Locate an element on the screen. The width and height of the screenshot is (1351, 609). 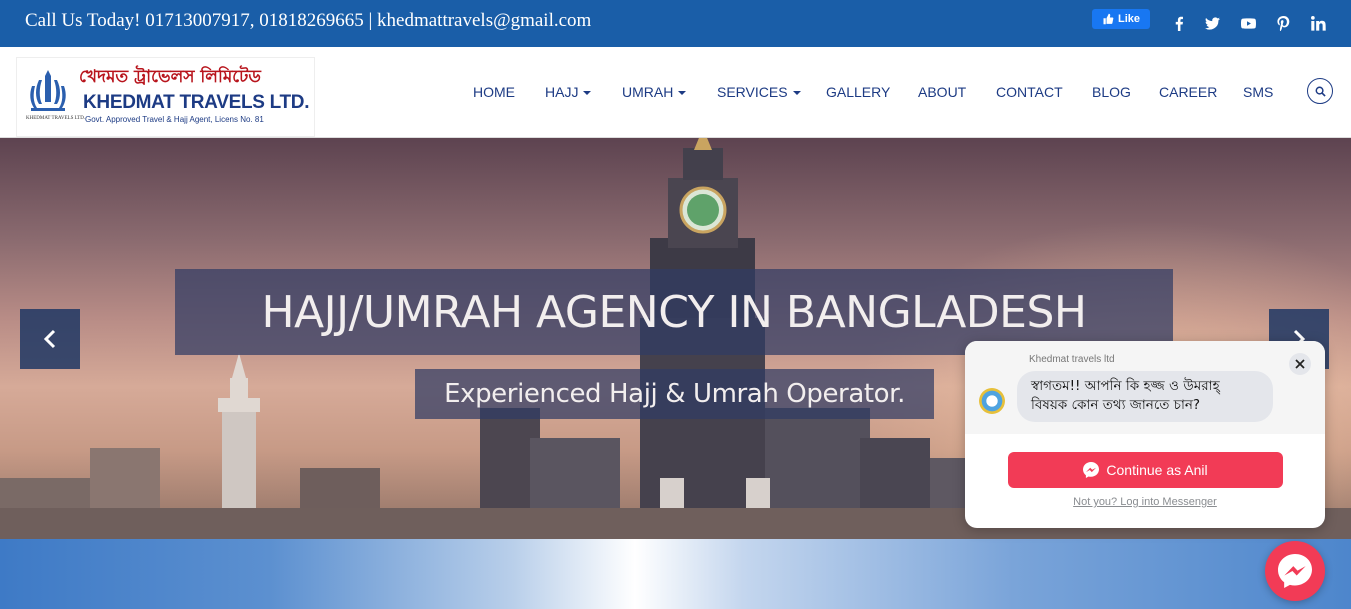
nav-contact: CONTACT is located at coordinates (1029, 92).